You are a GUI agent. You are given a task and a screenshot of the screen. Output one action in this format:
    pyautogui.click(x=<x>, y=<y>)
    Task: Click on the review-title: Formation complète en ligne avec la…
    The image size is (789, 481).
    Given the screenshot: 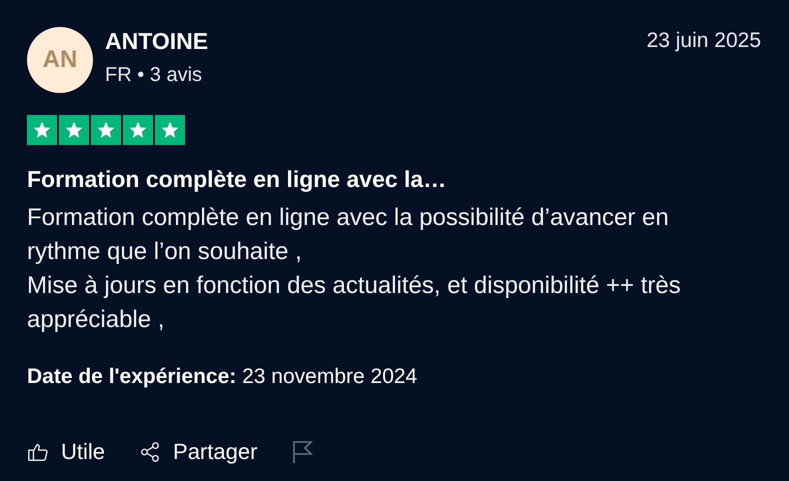 What is the action you would take?
    pyautogui.click(x=394, y=179)
    